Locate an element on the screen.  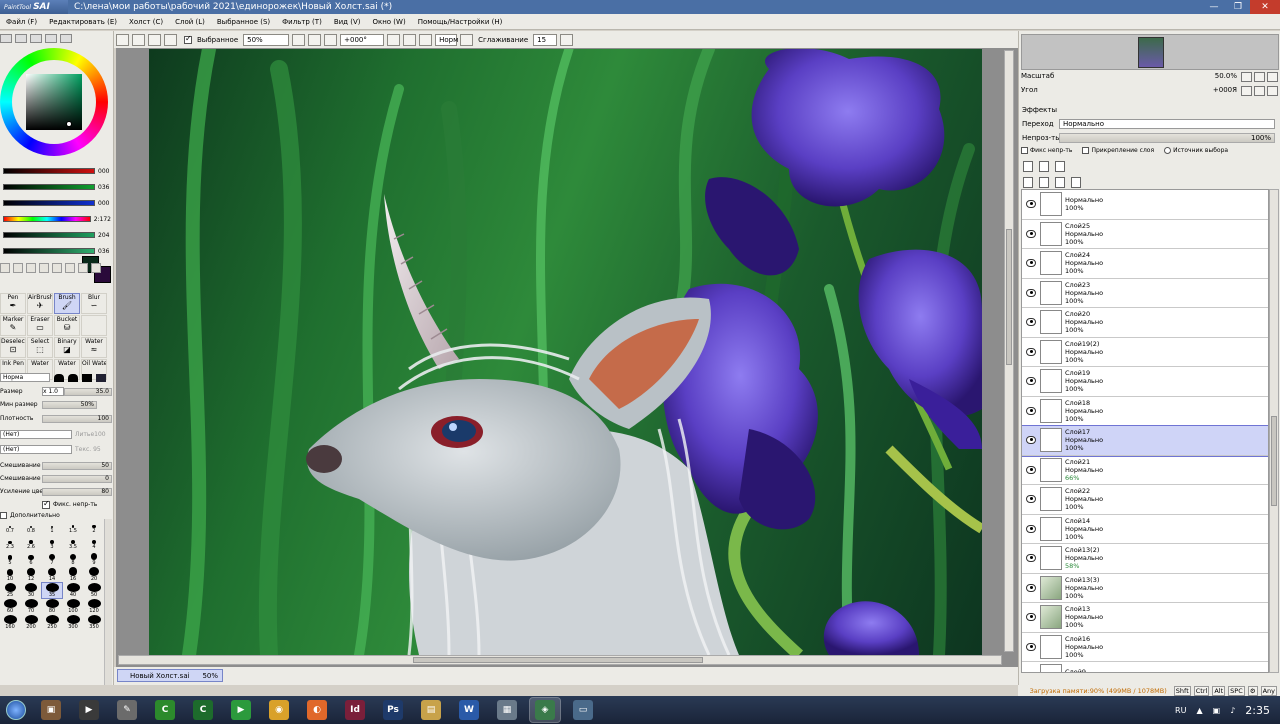
layer-row: Слой13(3) Нормально 100% is located at coordinates (1145, 588).